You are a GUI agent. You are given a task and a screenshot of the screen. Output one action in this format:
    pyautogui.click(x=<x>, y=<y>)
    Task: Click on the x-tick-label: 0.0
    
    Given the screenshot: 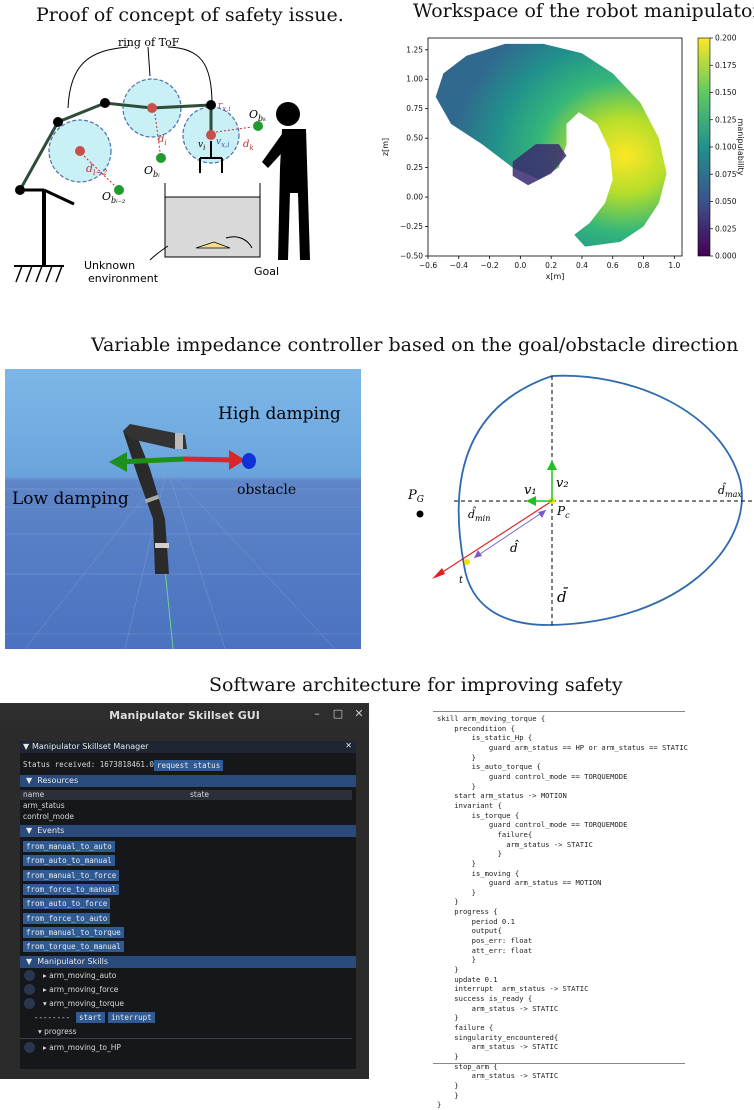 What is the action you would take?
    pyautogui.click(x=520, y=265)
    